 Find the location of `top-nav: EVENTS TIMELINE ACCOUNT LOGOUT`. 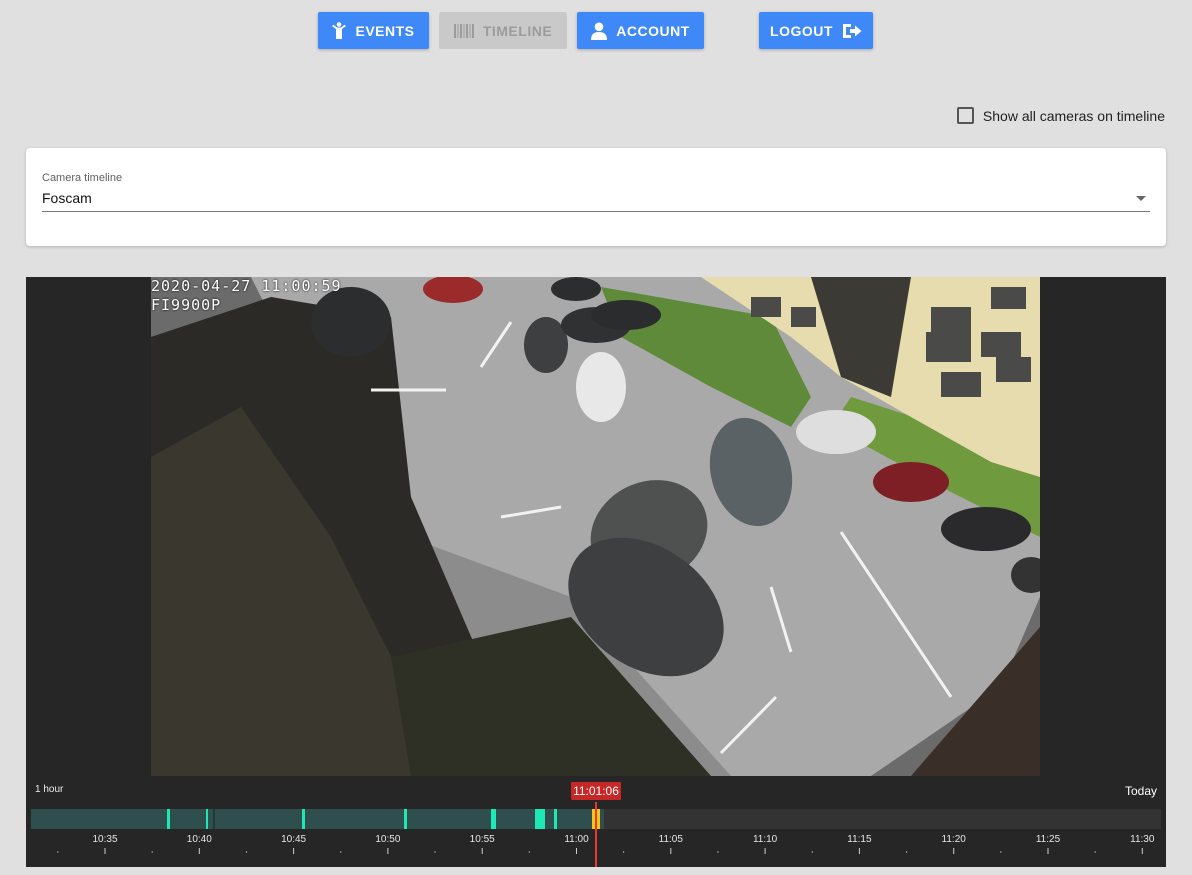

top-nav: EVENTS TIMELINE ACCOUNT LOGOUT is located at coordinates (596, 30).